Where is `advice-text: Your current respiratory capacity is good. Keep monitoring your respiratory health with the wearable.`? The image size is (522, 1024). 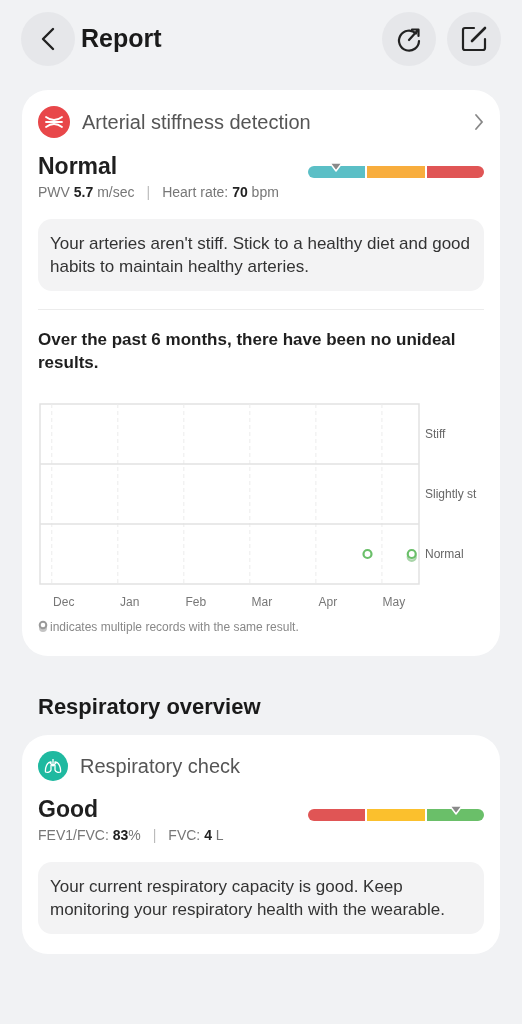
advice-text: Your current respiratory capacity is good. Keep monitoring your respiratory health with the wearable. is located at coordinates (261, 898).